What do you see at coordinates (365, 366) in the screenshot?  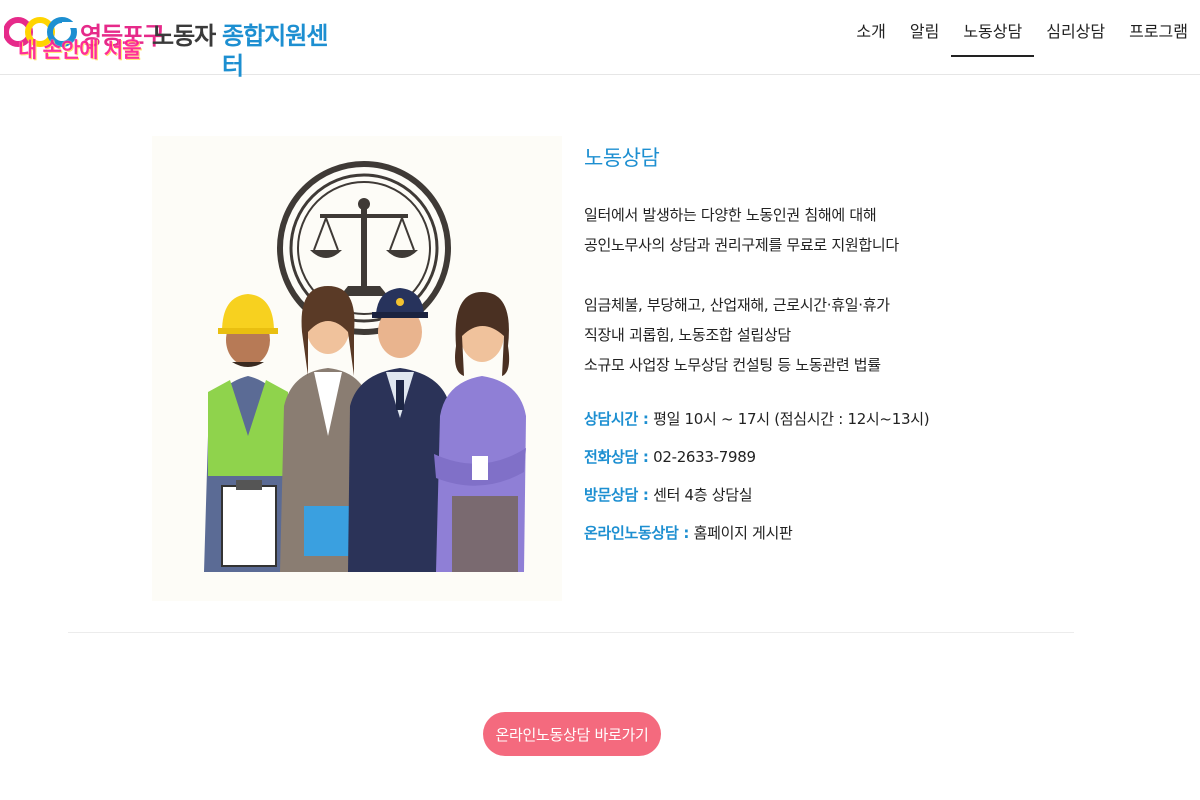 I see `workers-illustration-icon` at bounding box center [365, 366].